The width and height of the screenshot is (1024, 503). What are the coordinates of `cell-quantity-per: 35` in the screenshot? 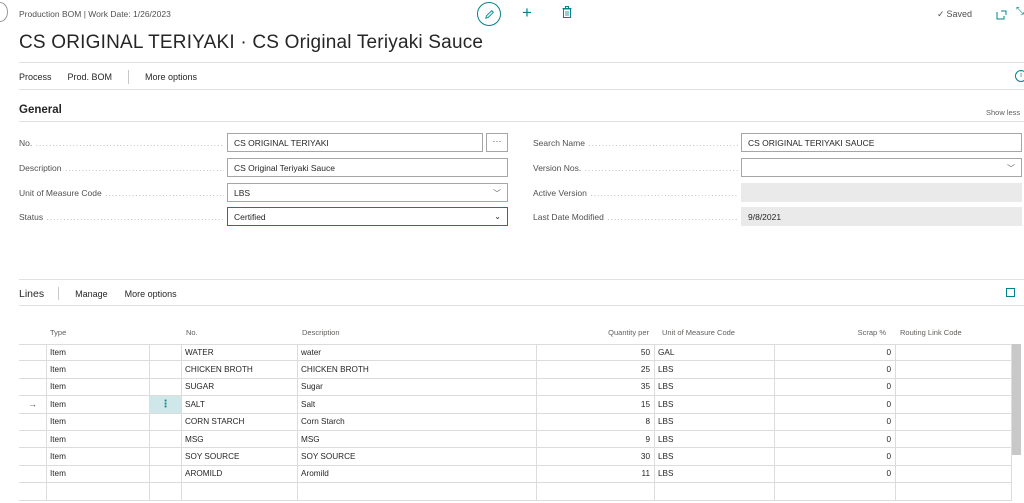 It's located at (596, 387).